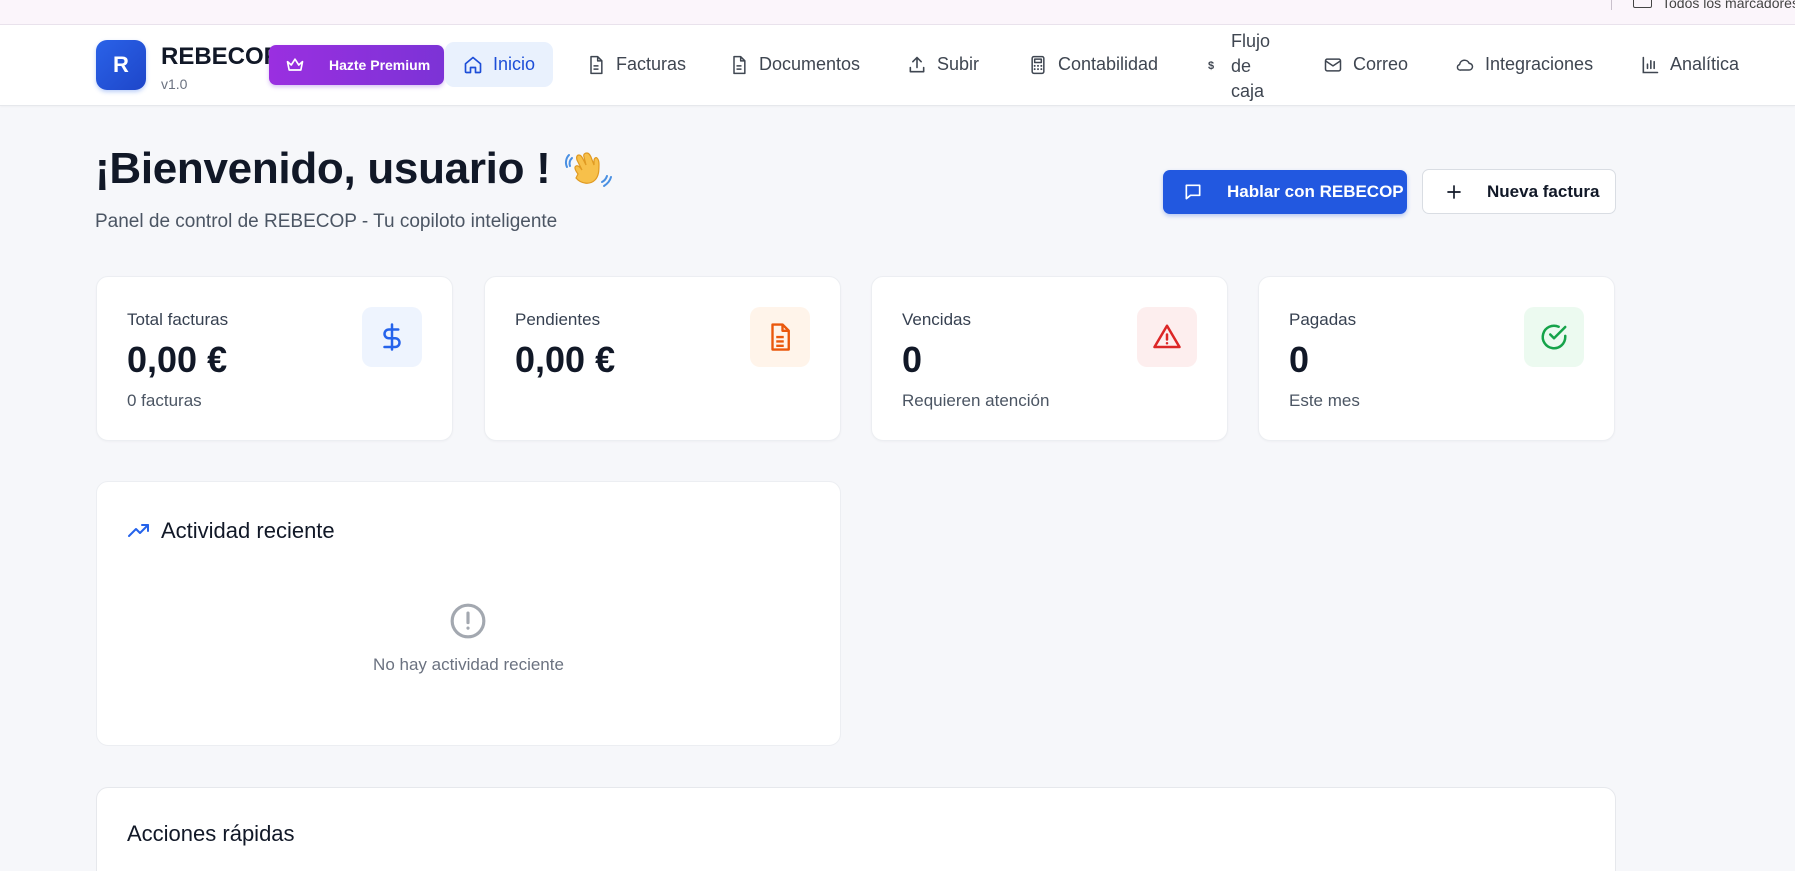  What do you see at coordinates (178, 319) in the screenshot?
I see `stat-label: Total facturas` at bounding box center [178, 319].